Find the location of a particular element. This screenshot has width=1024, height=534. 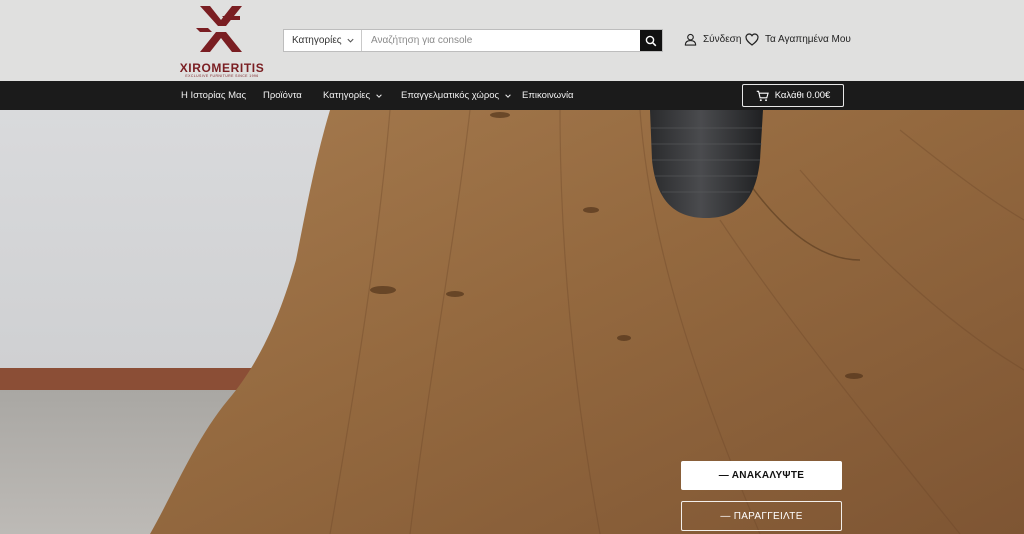

nav-item-our-story: Η Ιστορίας Μας is located at coordinates (213, 95).